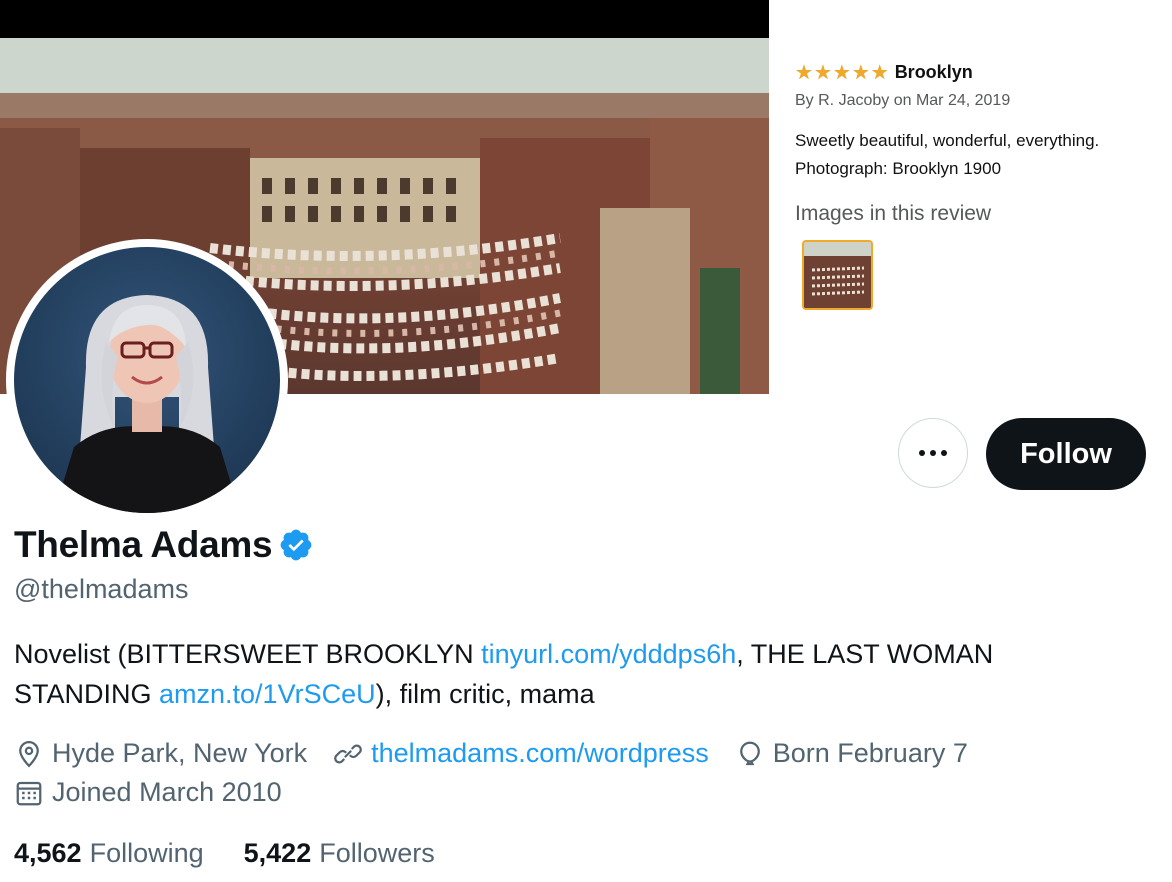 This screenshot has height=882, width=1172. I want to click on review-images-label: Images in this review, so click(893, 213).